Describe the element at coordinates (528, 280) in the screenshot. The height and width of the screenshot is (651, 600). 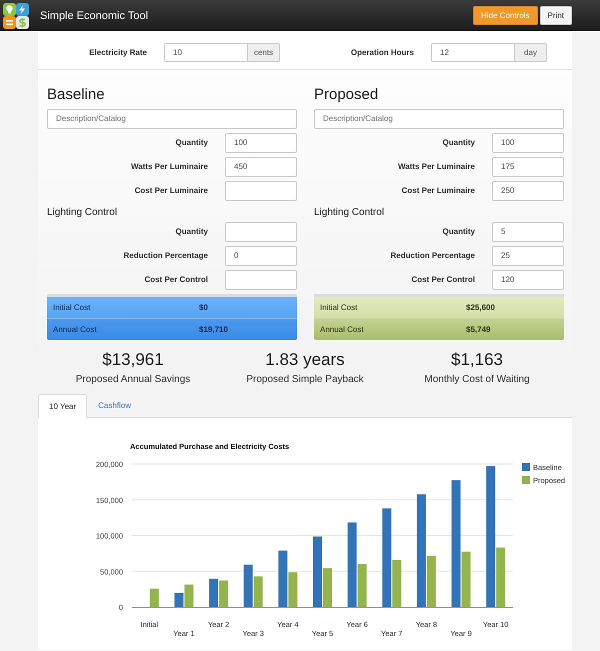
I see `input-field: 120` at that location.